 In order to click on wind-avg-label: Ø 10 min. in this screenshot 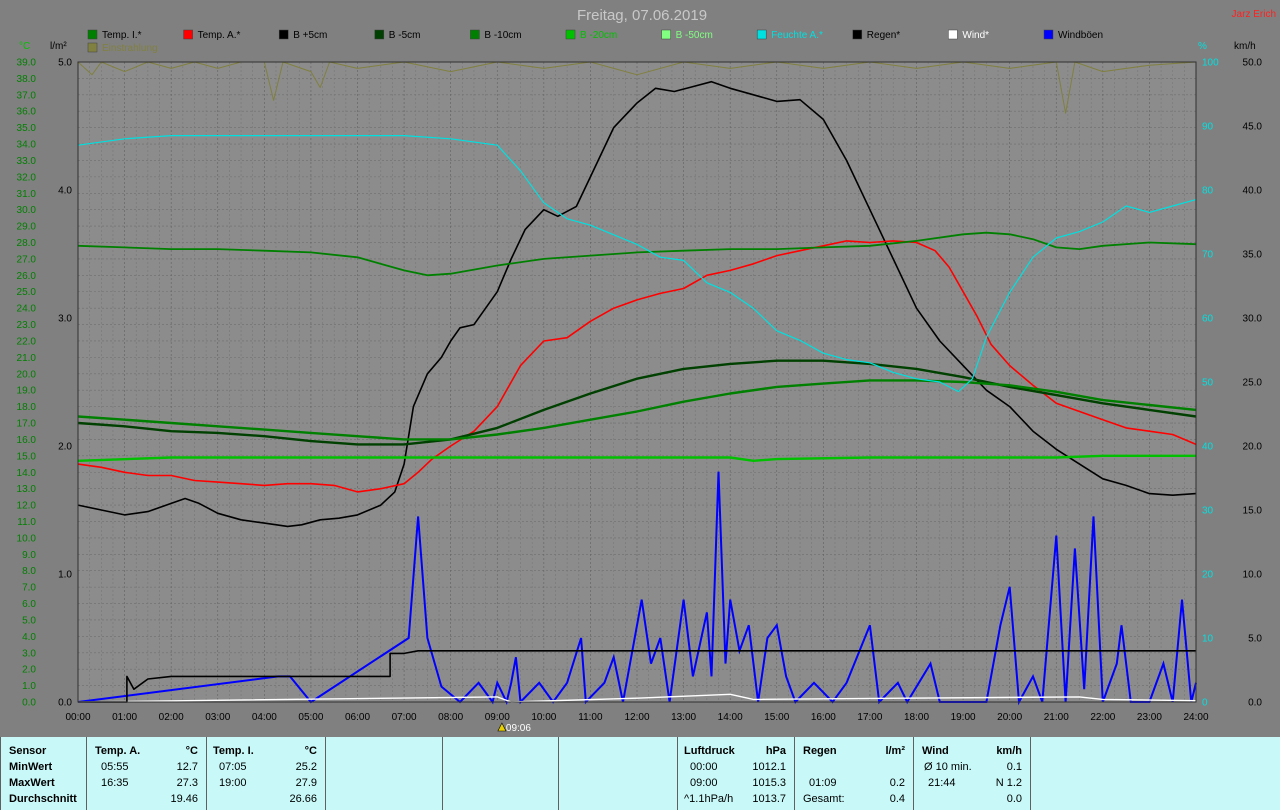, I will do `click(948, 767)`.